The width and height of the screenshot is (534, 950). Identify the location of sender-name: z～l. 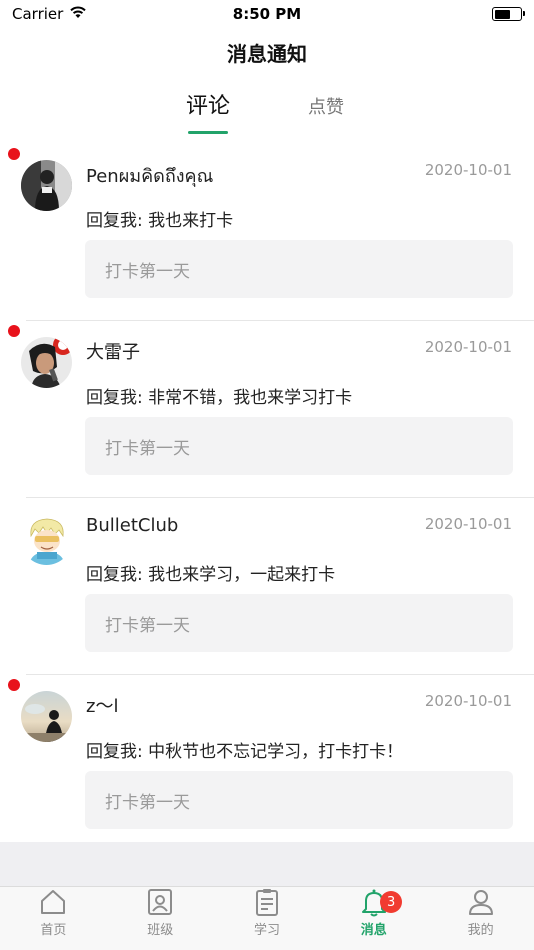
(102, 706).